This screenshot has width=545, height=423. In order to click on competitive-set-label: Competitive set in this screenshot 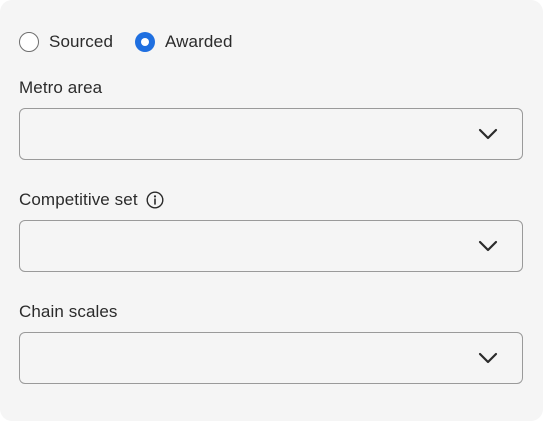, I will do `click(271, 200)`.